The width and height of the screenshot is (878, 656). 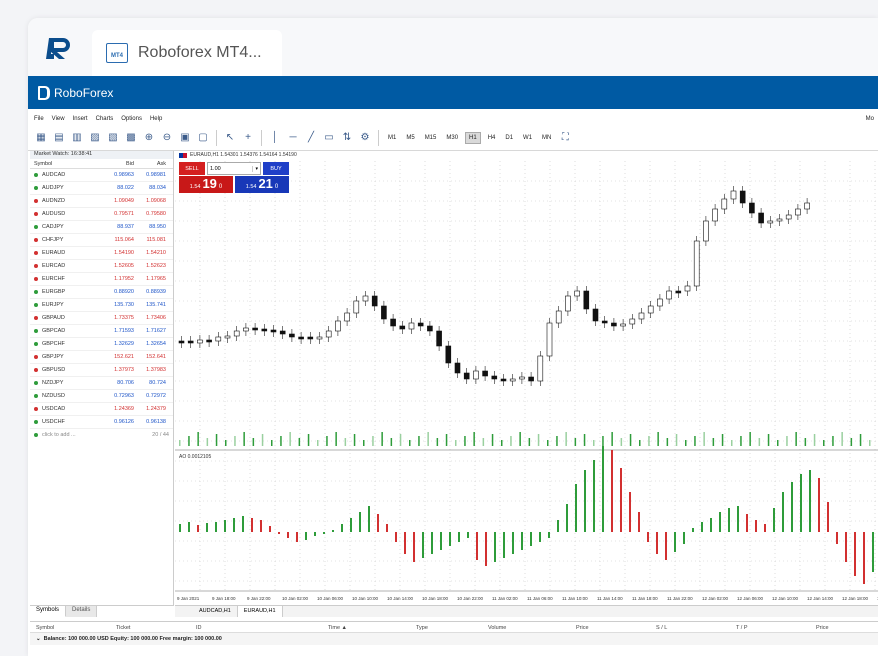 What do you see at coordinates (101, 331) in the screenshot?
I see `market-watch-row: GBPCAD 1.71593 1.71627` at bounding box center [101, 331].